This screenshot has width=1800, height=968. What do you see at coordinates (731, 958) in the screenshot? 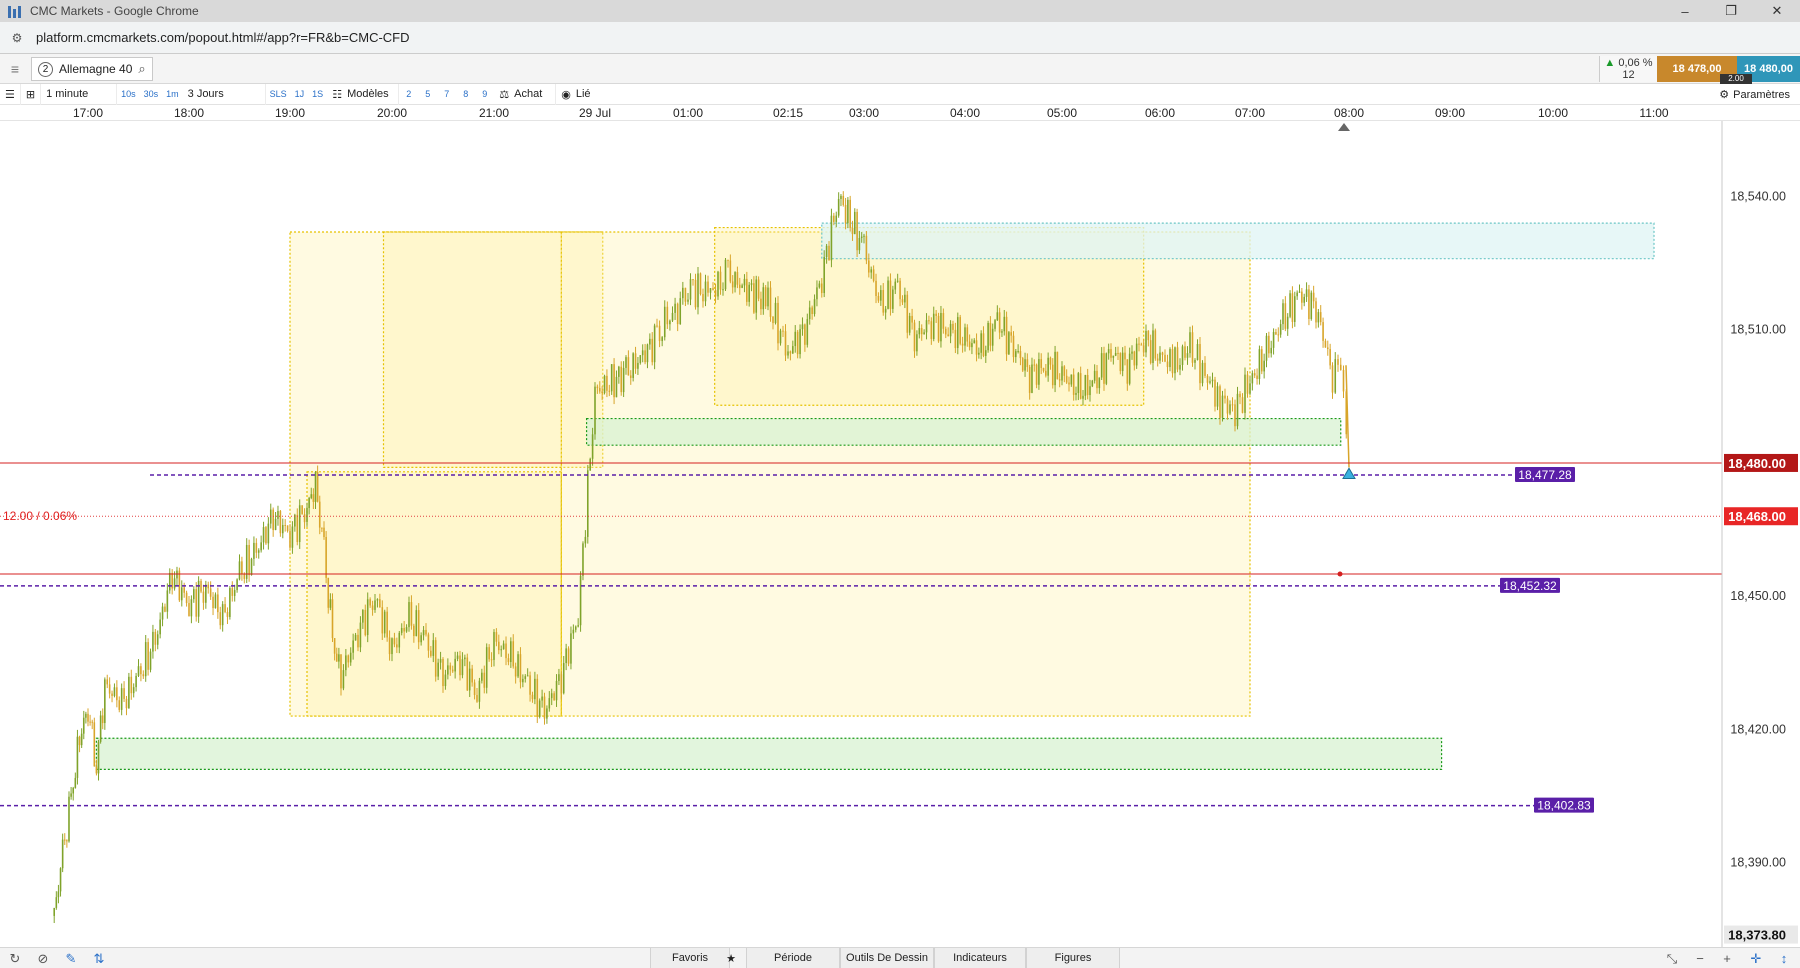
I see `star-icon: ★` at bounding box center [731, 958].